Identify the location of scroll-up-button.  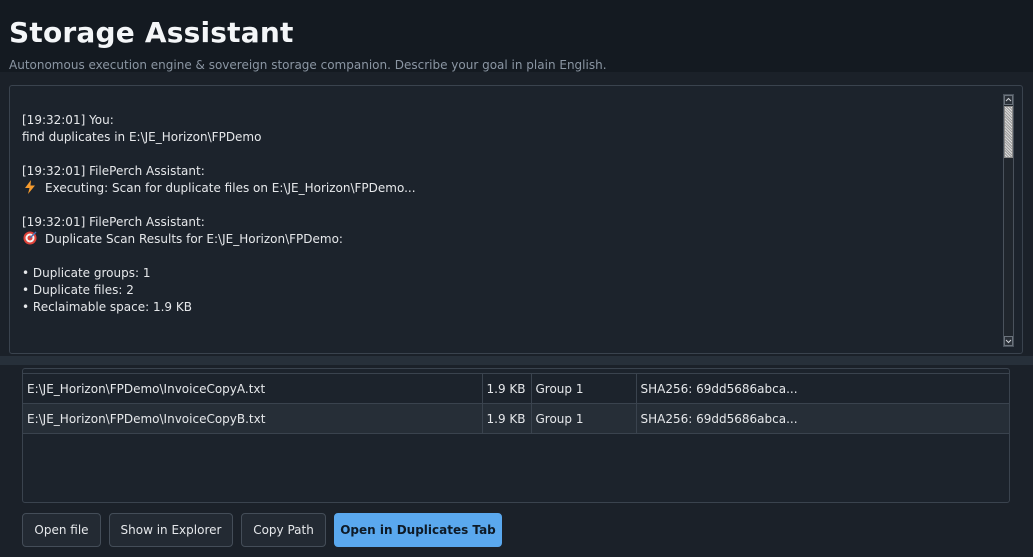
(1008, 100).